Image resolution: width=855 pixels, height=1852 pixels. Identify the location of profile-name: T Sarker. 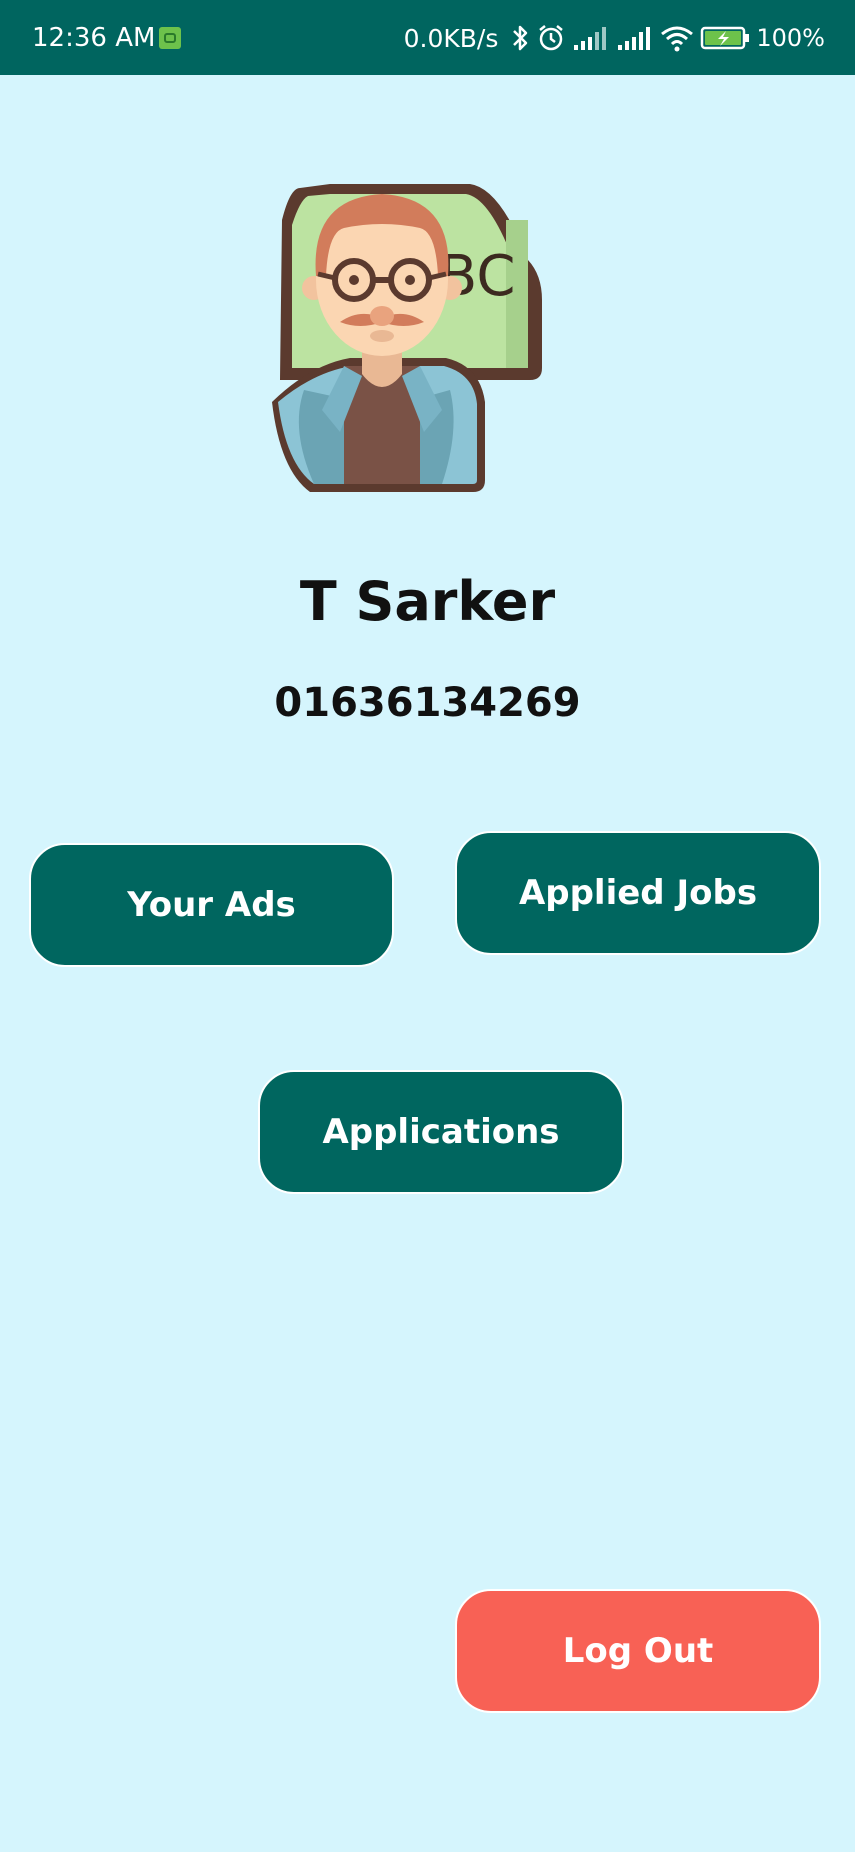
(427, 601).